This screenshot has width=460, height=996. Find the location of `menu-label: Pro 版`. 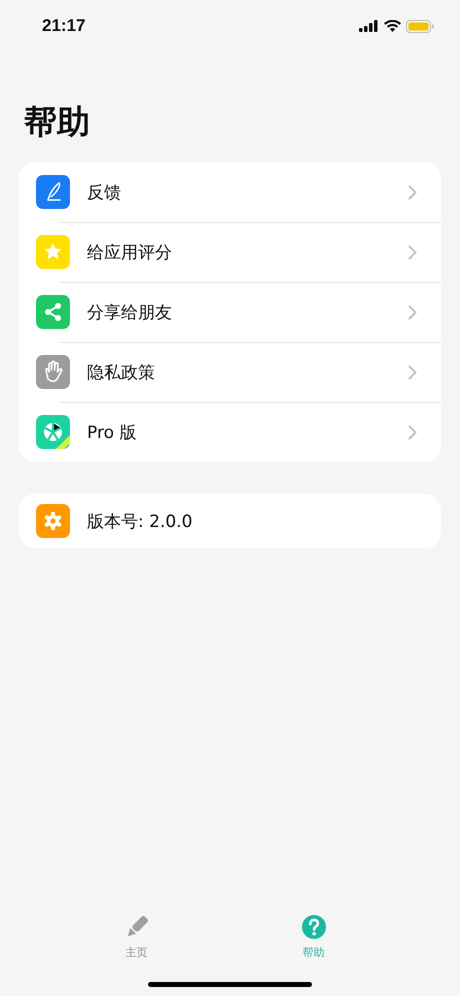

menu-label: Pro 版 is located at coordinates (112, 433).